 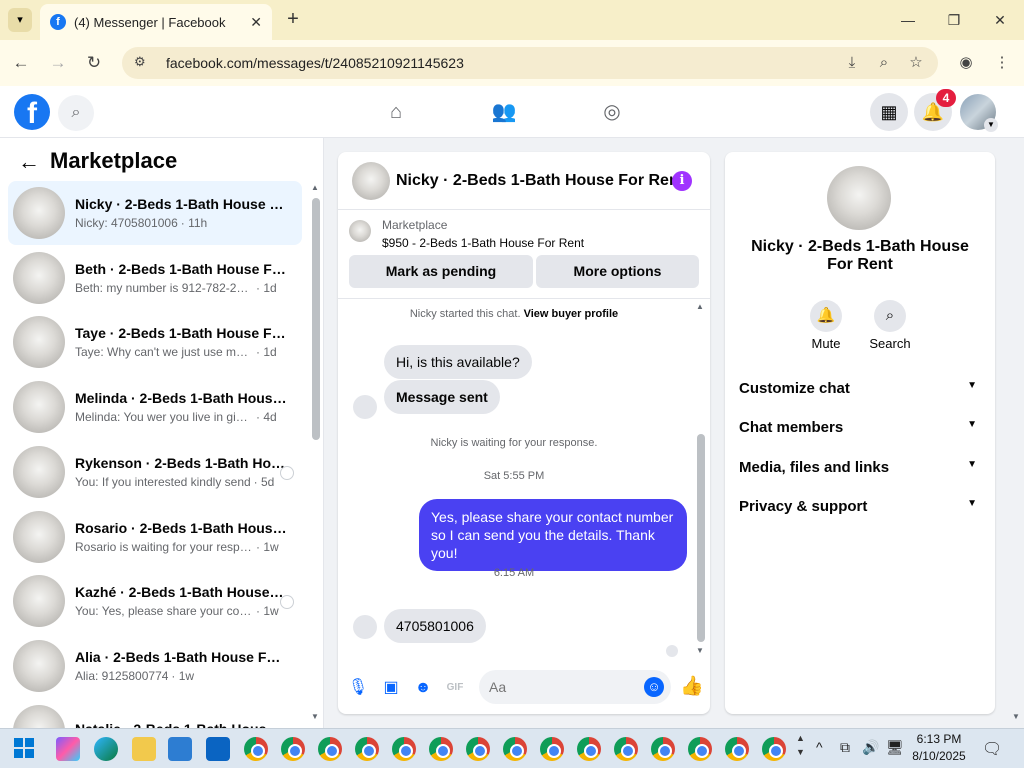 What do you see at coordinates (144, 749) in the screenshot?
I see `file-explorer-icon` at bounding box center [144, 749].